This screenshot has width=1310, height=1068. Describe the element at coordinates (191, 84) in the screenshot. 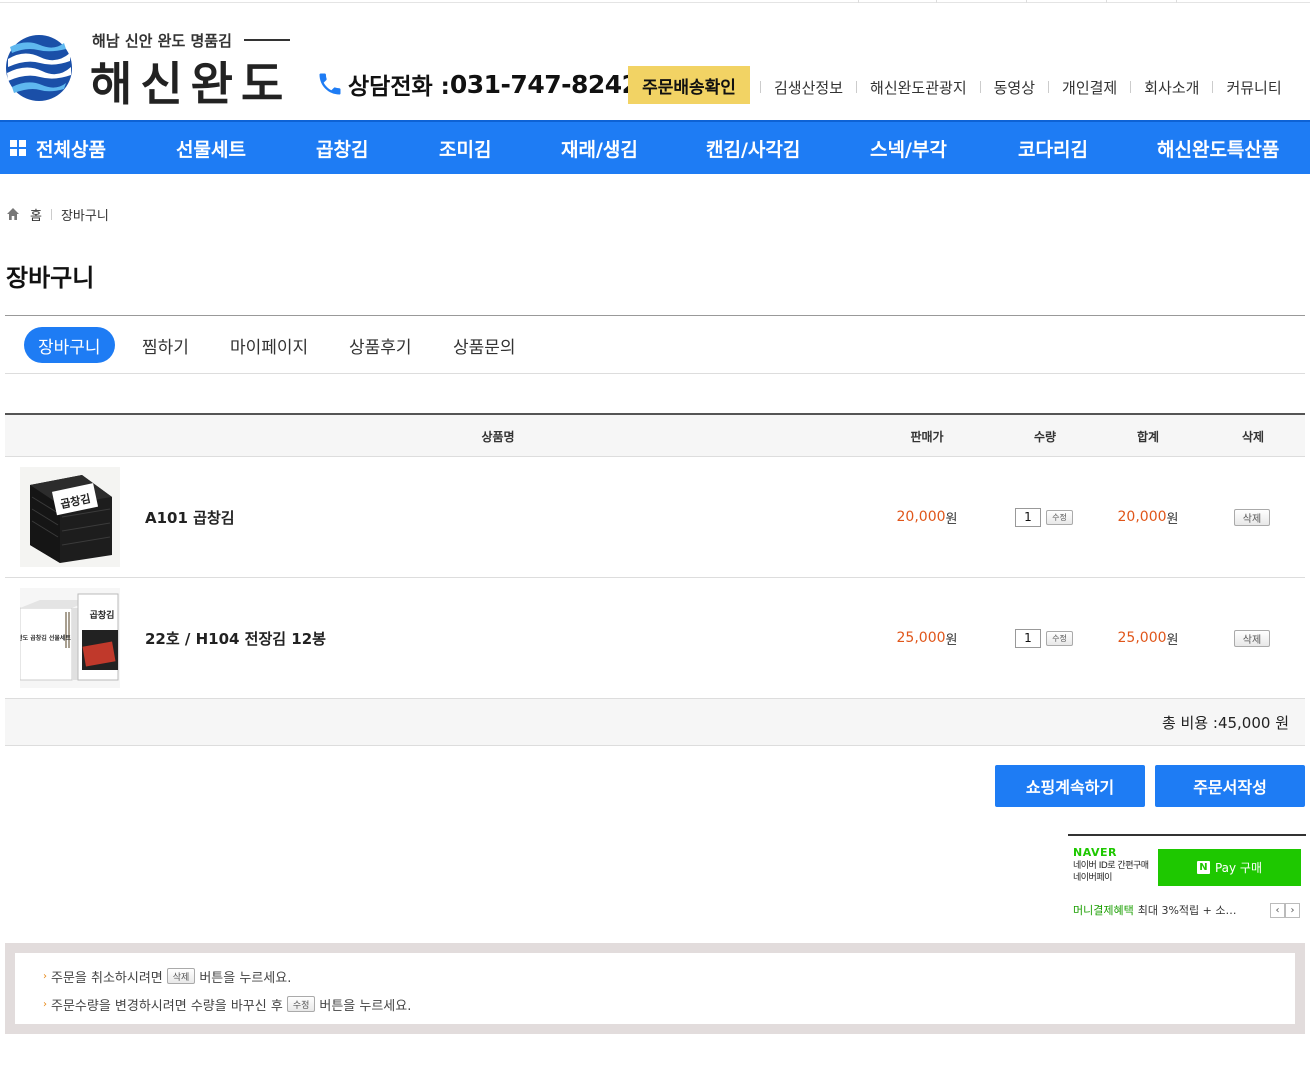

I see `logo-title: 해신완도` at that location.